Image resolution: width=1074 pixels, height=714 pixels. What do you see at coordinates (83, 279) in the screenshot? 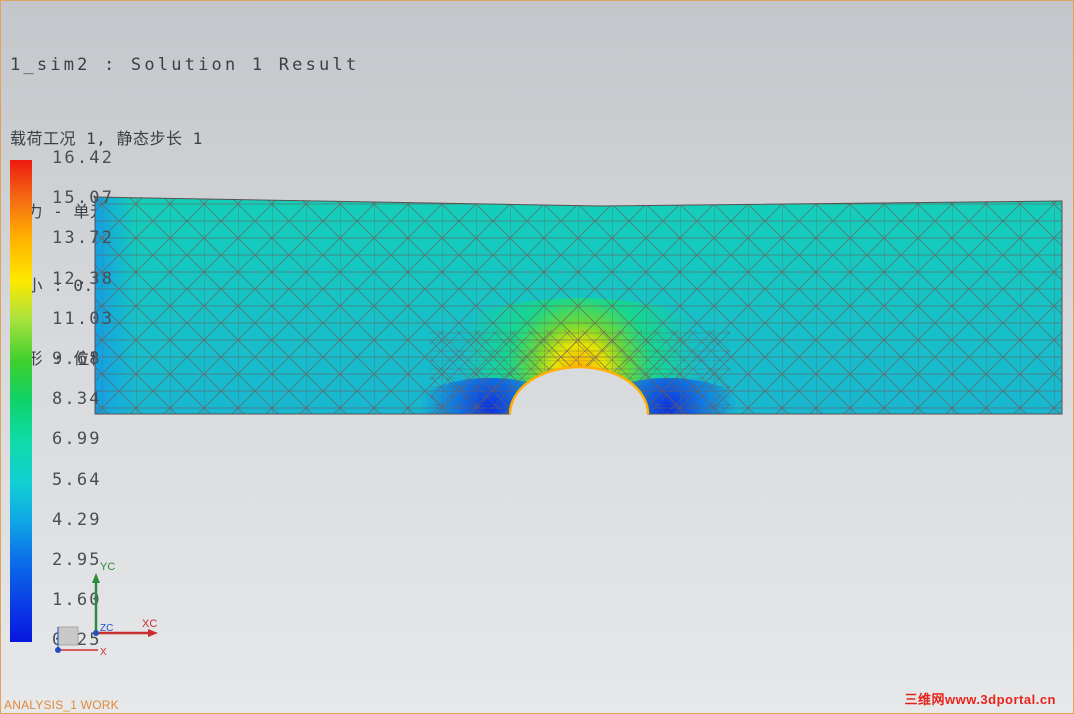
I see `legend-label: 12.38` at bounding box center [83, 279].